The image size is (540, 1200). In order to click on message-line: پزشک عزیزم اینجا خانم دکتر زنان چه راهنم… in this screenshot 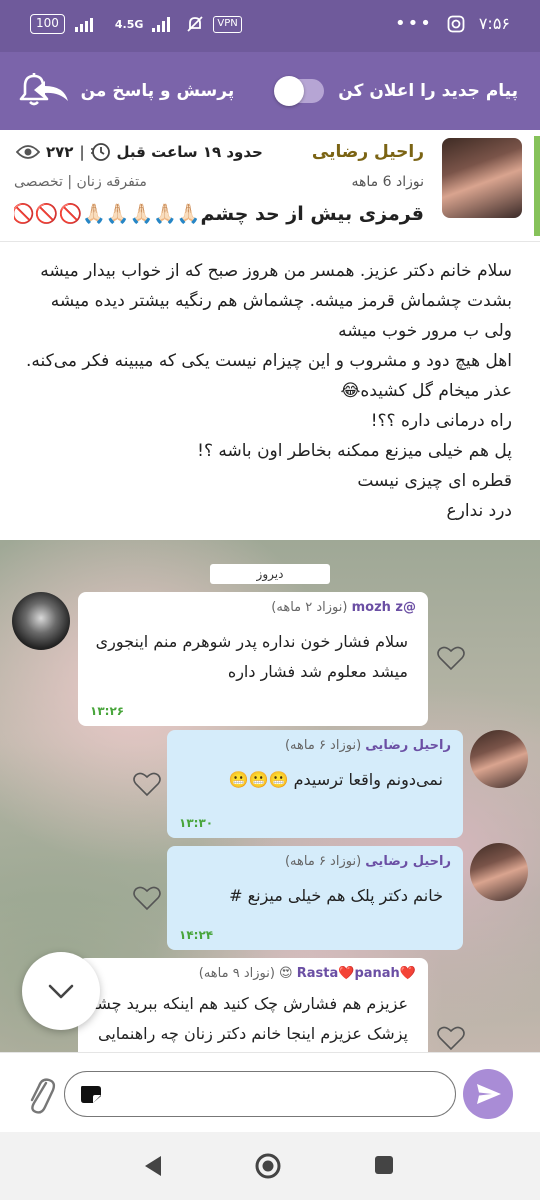, I will do `click(253, 1033)`.